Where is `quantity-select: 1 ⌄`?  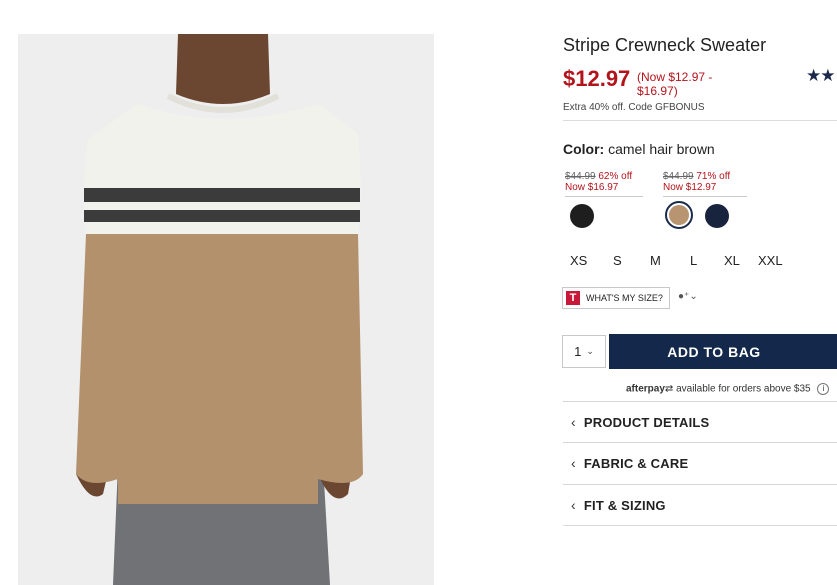 quantity-select: 1 ⌄ is located at coordinates (584, 351).